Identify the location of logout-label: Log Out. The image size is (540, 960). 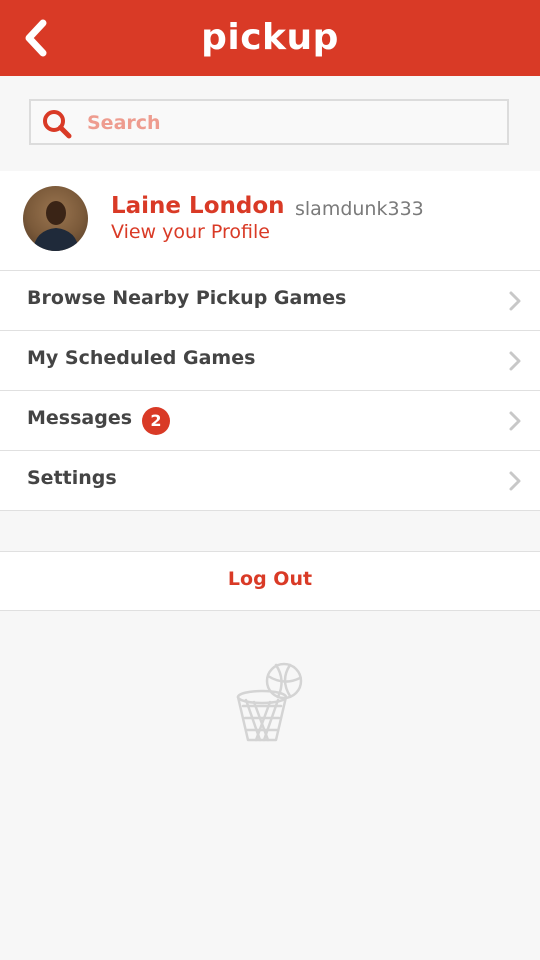
(270, 579).